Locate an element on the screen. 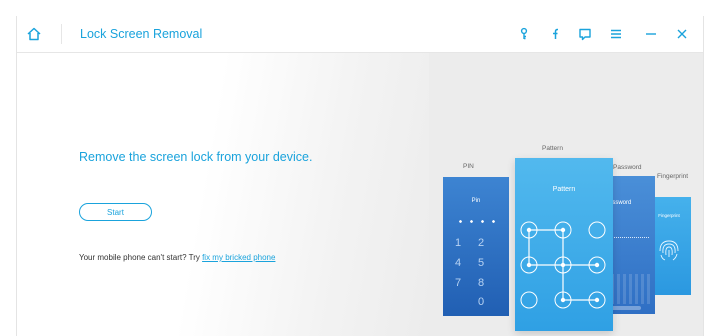  pin-card: Pin 1 2 4 5 7 8 0 is located at coordinates (476, 246).